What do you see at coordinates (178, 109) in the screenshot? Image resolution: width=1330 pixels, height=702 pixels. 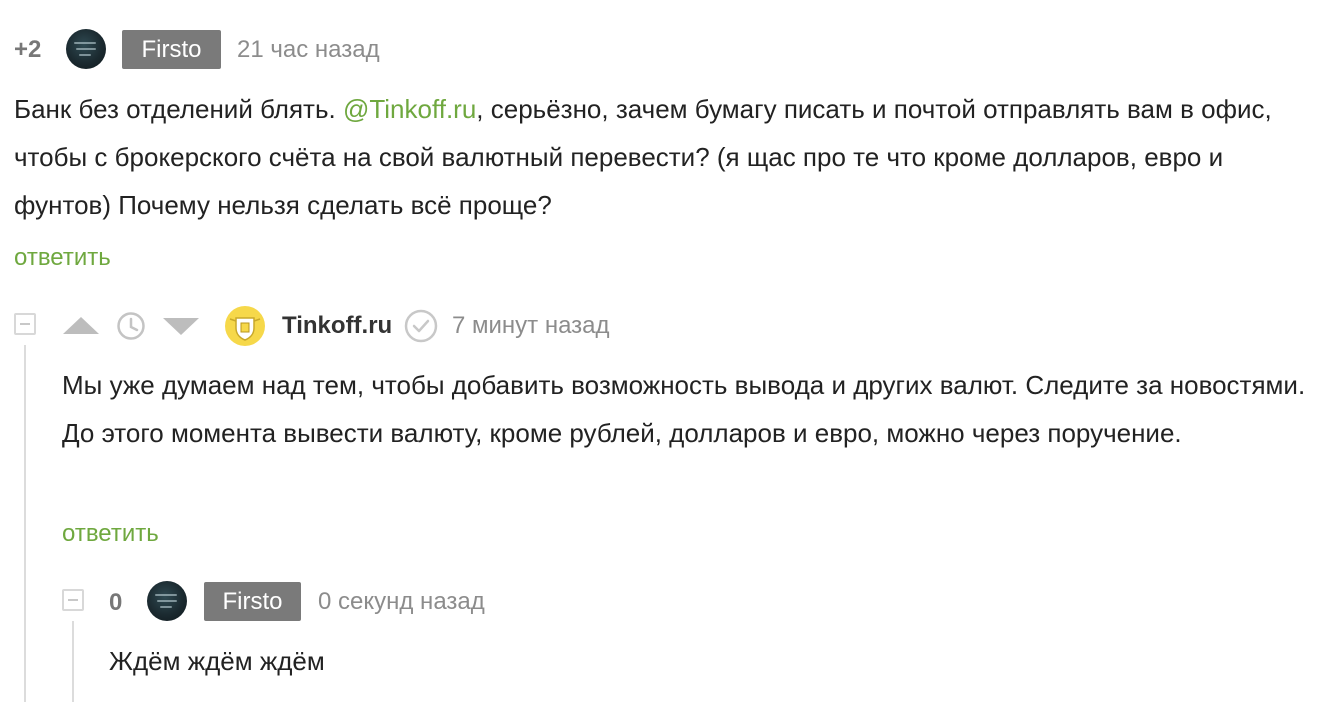 I see `comment-text: Банк без отделений блять.` at bounding box center [178, 109].